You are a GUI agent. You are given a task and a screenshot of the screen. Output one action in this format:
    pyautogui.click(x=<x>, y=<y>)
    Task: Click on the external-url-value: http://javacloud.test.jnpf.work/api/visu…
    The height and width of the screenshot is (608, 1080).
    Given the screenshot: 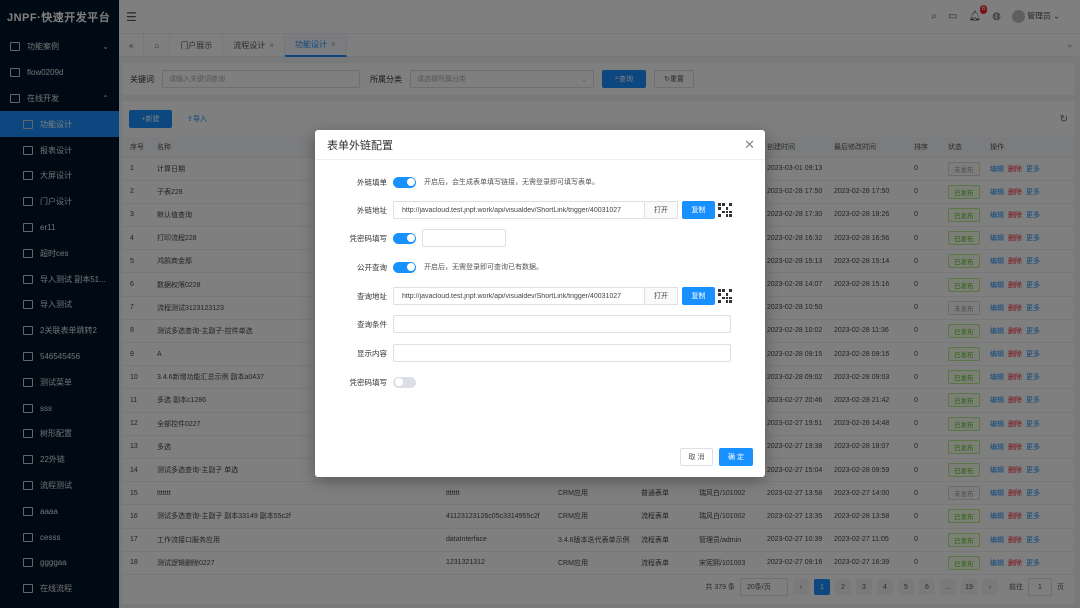 What is the action you would take?
    pyautogui.click(x=512, y=210)
    